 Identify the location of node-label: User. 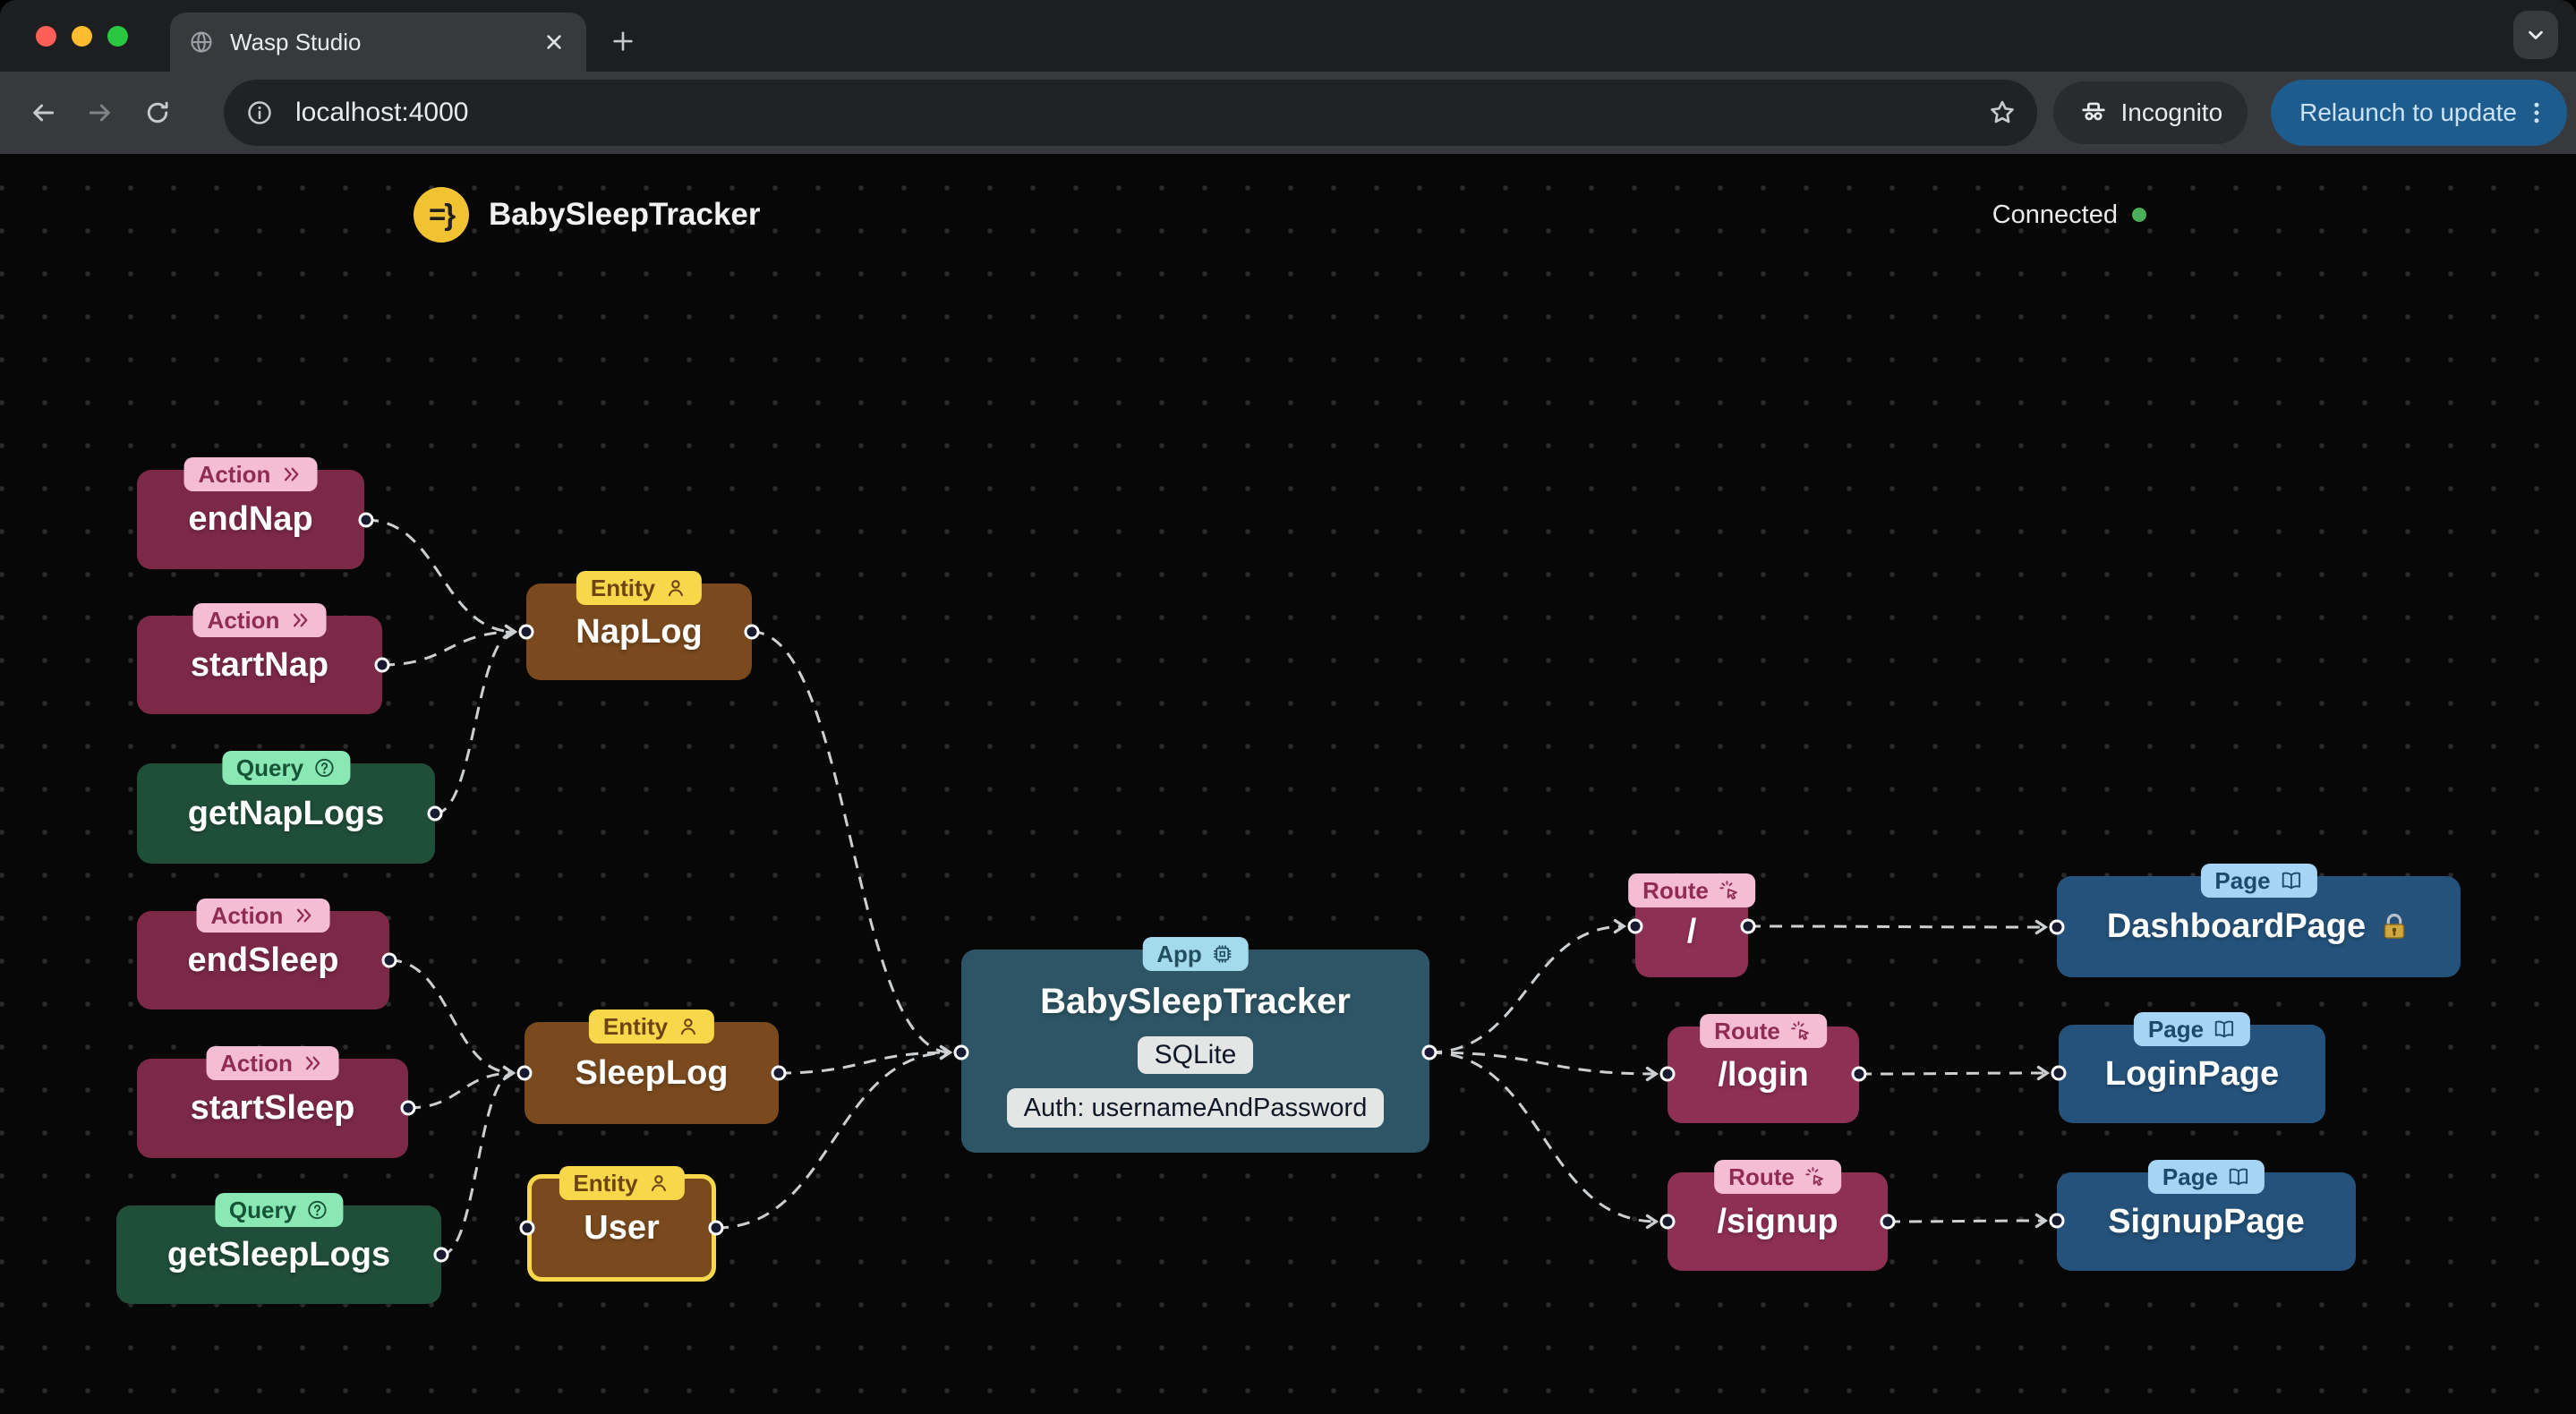
(622, 1228).